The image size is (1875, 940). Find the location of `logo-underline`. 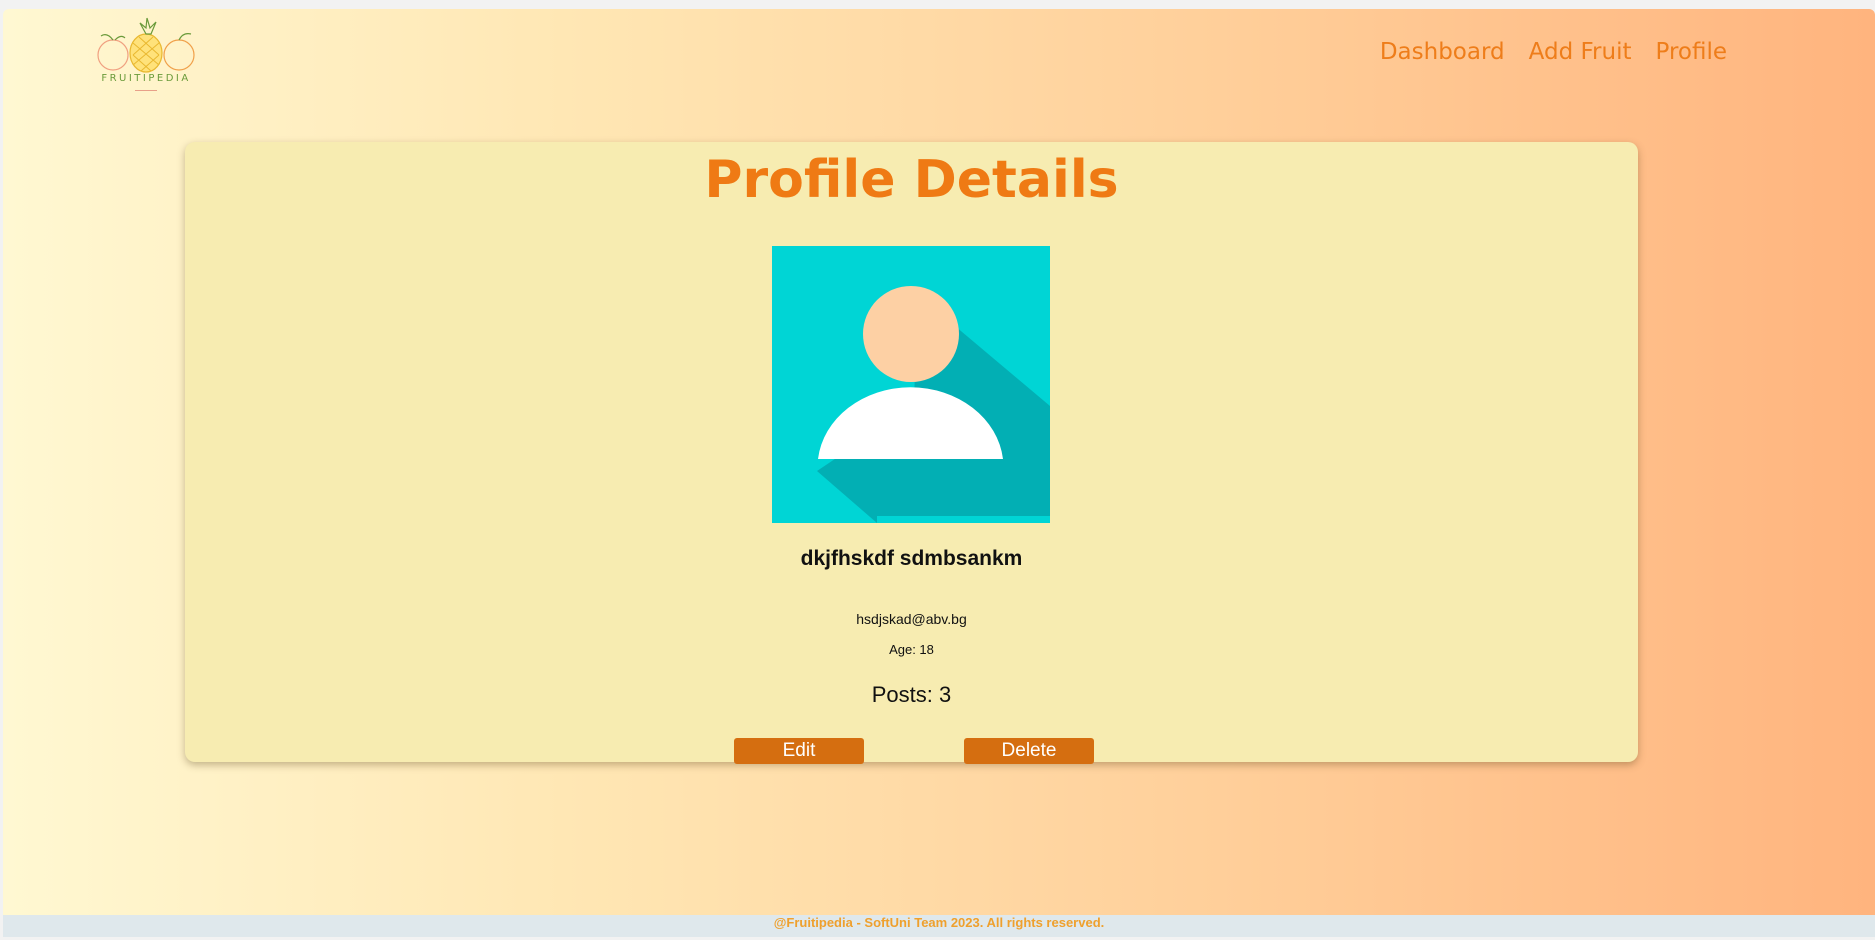

logo-underline is located at coordinates (146, 90).